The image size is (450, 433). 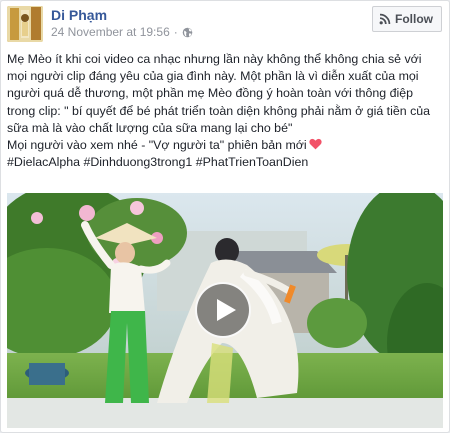 I want to click on post-timestamp: 24 November at 19:56, so click(x=110, y=32).